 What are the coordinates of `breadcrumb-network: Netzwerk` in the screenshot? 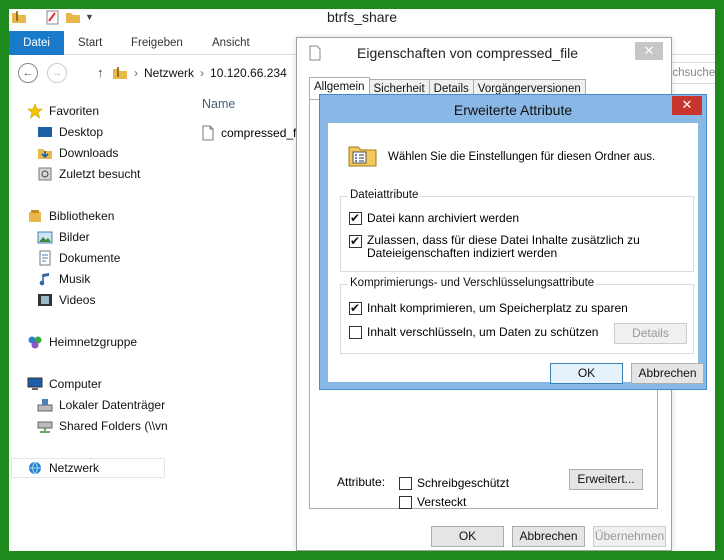 It's located at (169, 73).